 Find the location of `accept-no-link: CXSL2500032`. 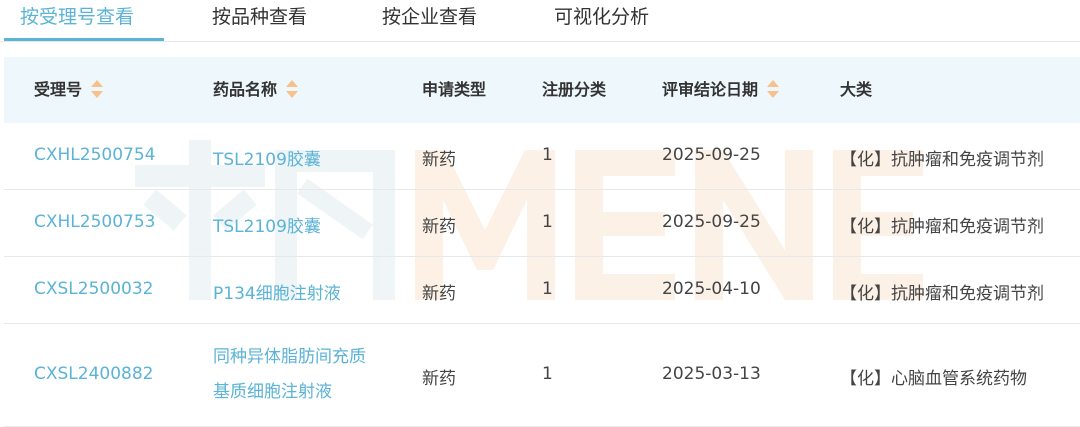

accept-no-link: CXSL2500032 is located at coordinates (94, 289).